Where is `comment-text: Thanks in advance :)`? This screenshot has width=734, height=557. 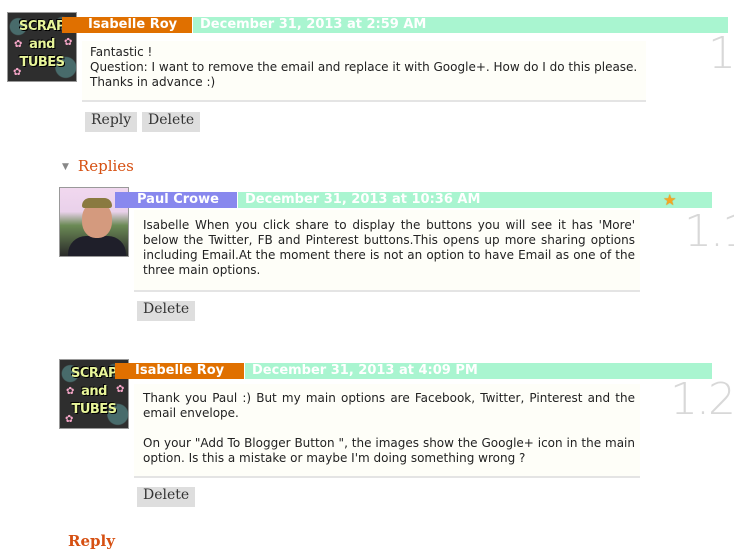
comment-text: Thanks in advance :) is located at coordinates (153, 82).